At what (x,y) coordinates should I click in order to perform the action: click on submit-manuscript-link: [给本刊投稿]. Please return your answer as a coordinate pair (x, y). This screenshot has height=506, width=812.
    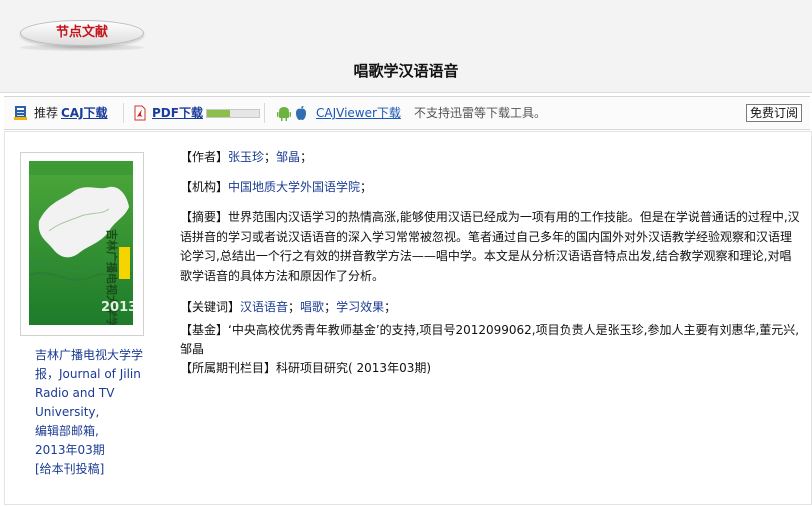
    Looking at the image, I should click on (95, 469).